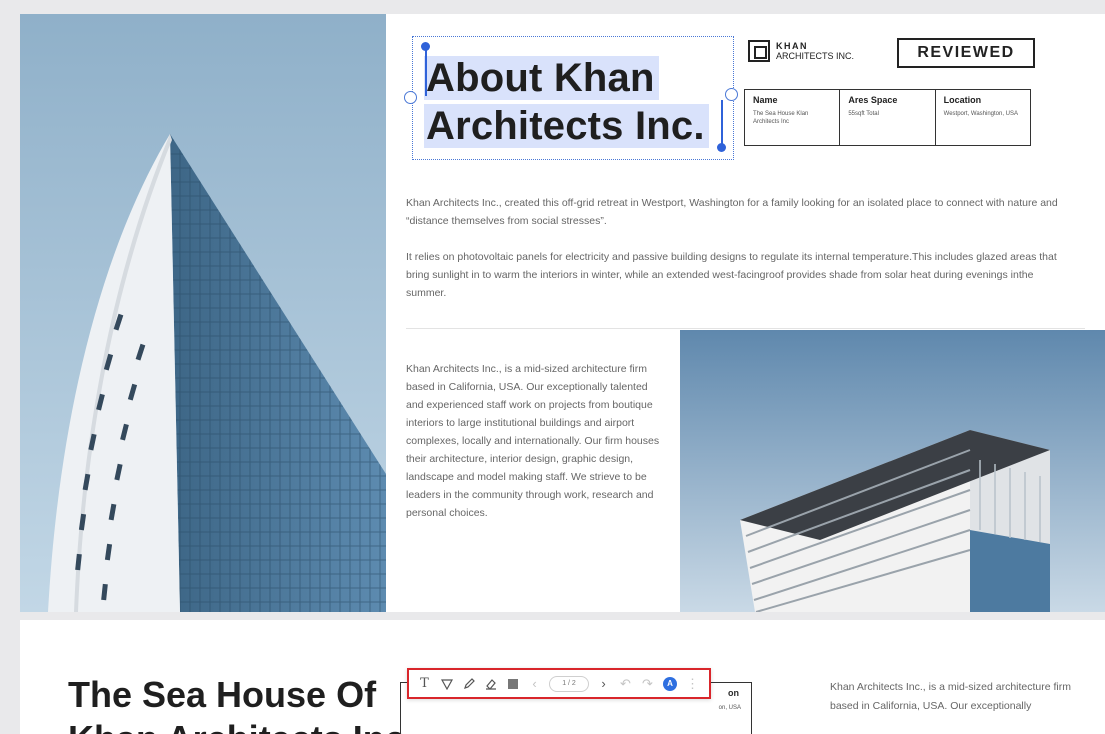 This screenshot has width=1105, height=734. I want to click on selection-end-caret, so click(722, 124).